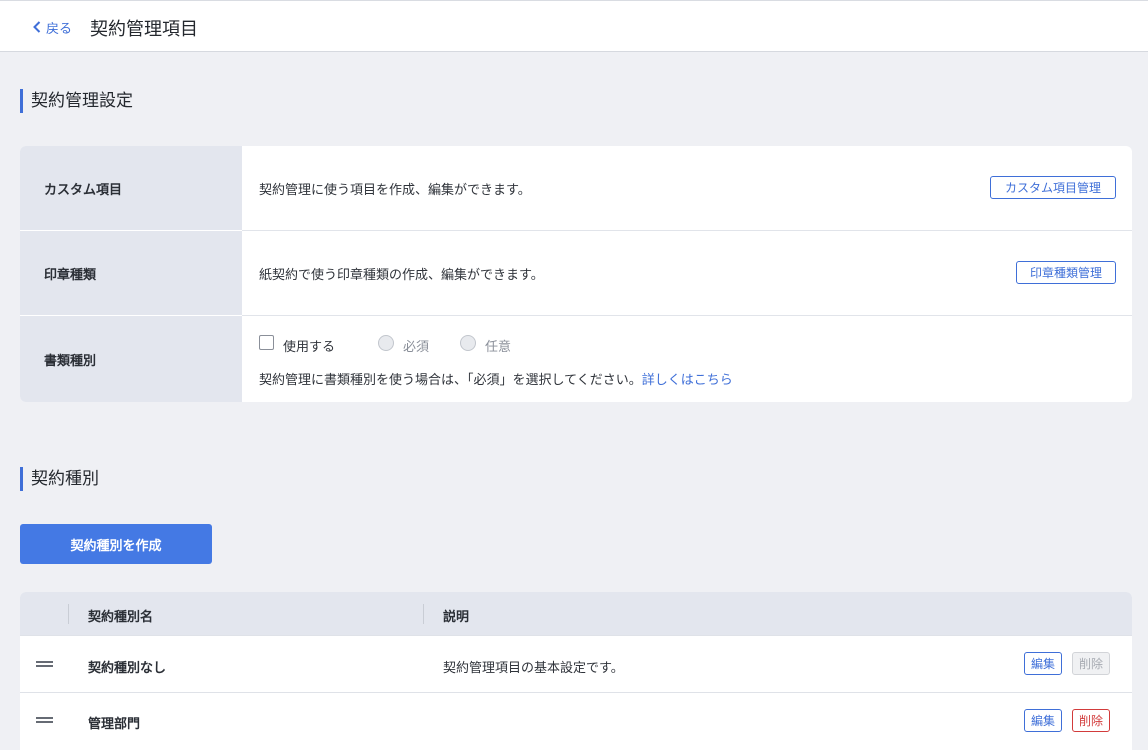 This screenshot has height=750, width=1148. Describe the element at coordinates (131, 188) in the screenshot. I see `custom-fields-label: カスタム項目` at that location.